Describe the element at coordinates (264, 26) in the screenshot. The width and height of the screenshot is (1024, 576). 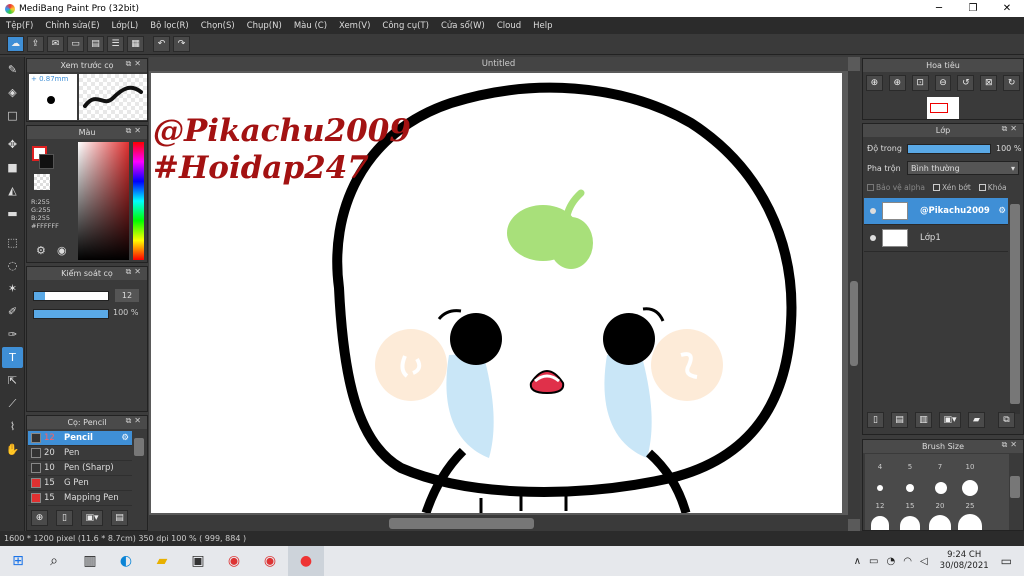
I see `menu-capture: Chụp(N)` at that location.